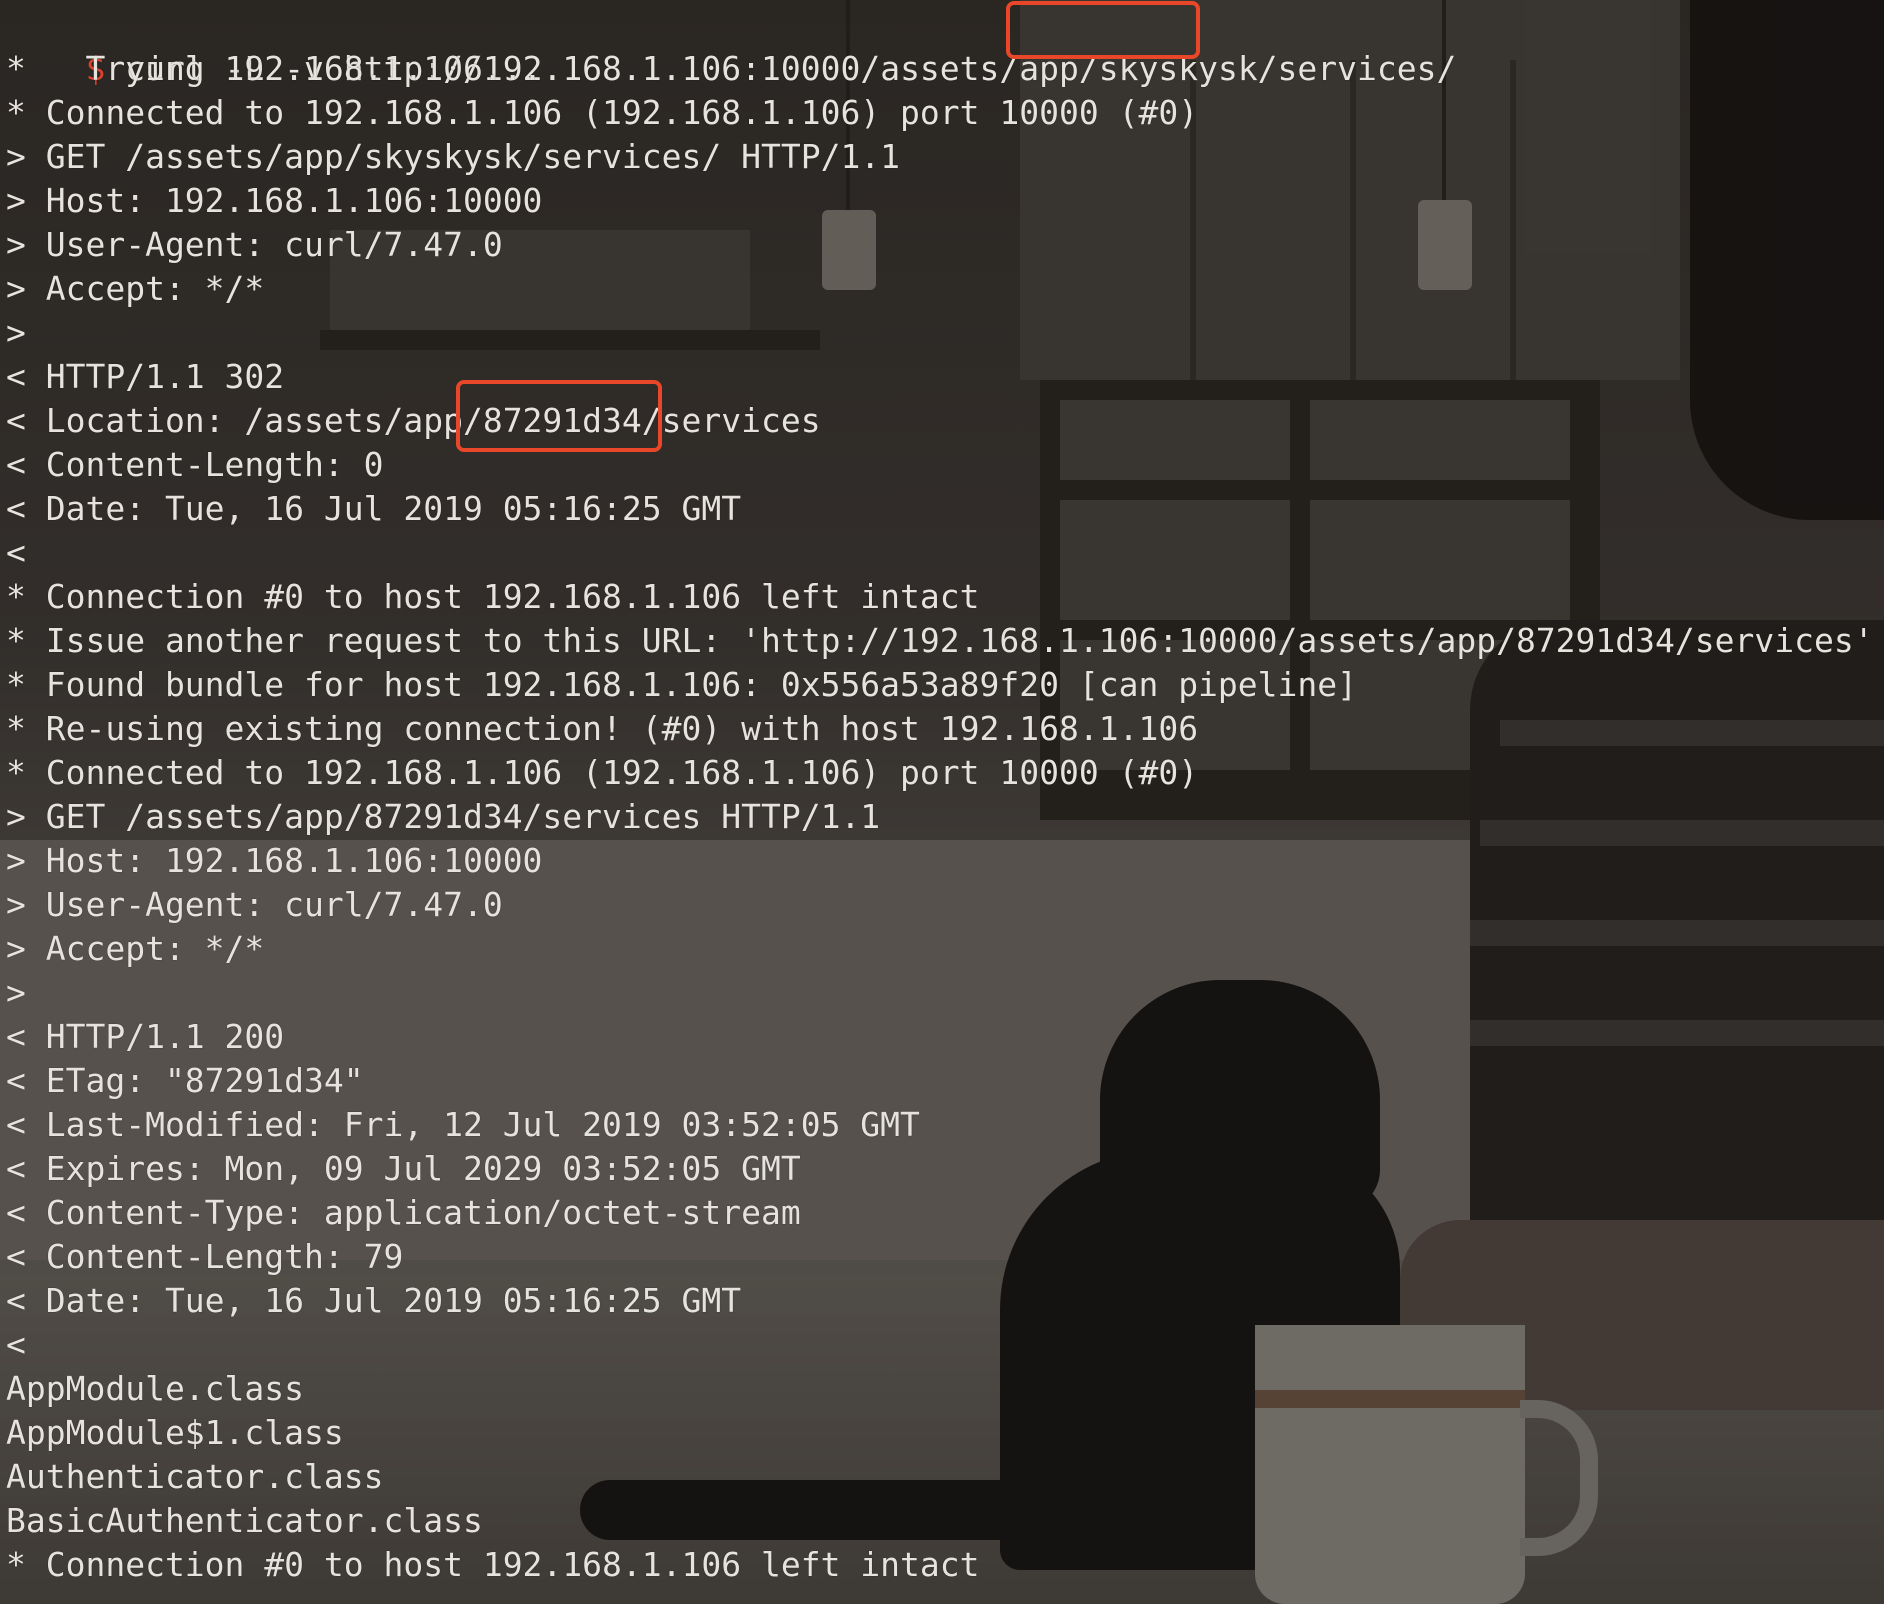 The width and height of the screenshot is (1884, 1604). I want to click on highlight-box-skyskysk, so click(1103, 30).